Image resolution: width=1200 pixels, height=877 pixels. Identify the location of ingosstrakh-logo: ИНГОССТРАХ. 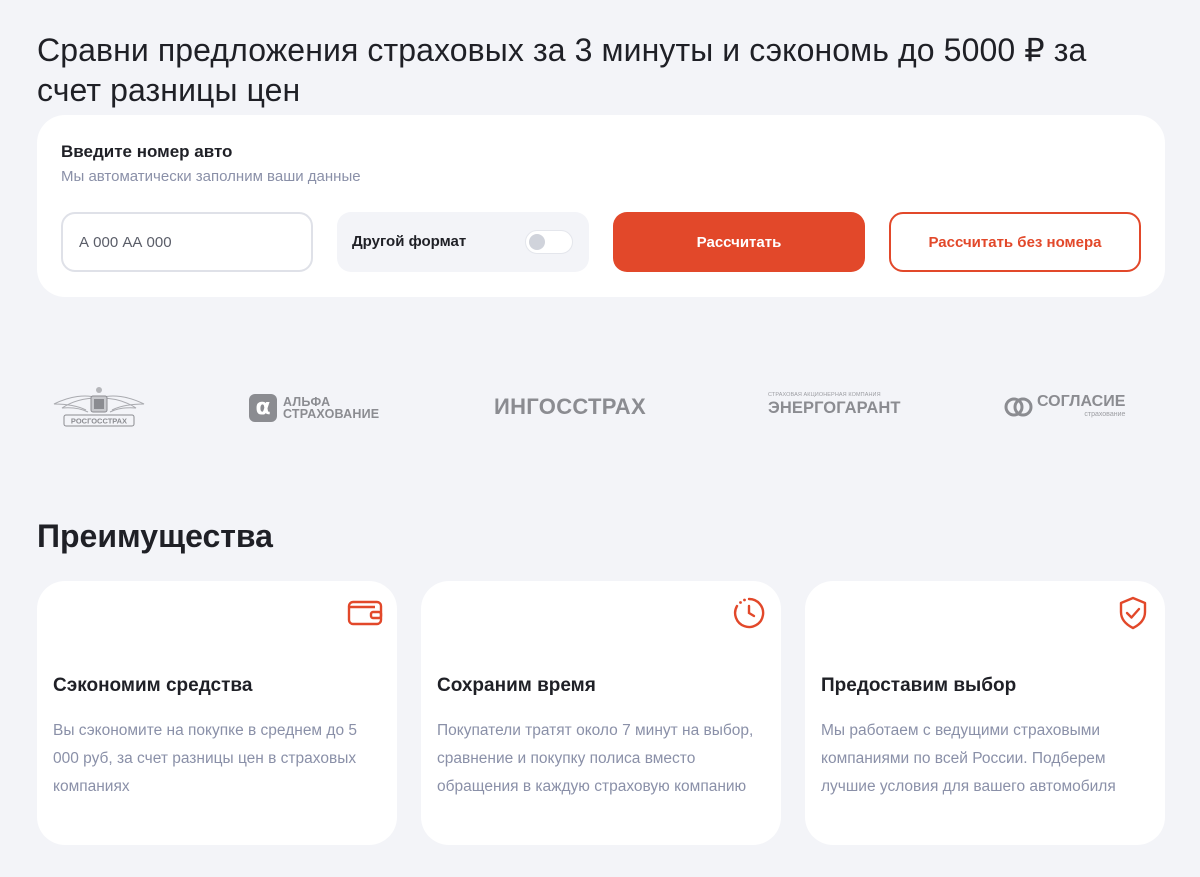
(570, 406).